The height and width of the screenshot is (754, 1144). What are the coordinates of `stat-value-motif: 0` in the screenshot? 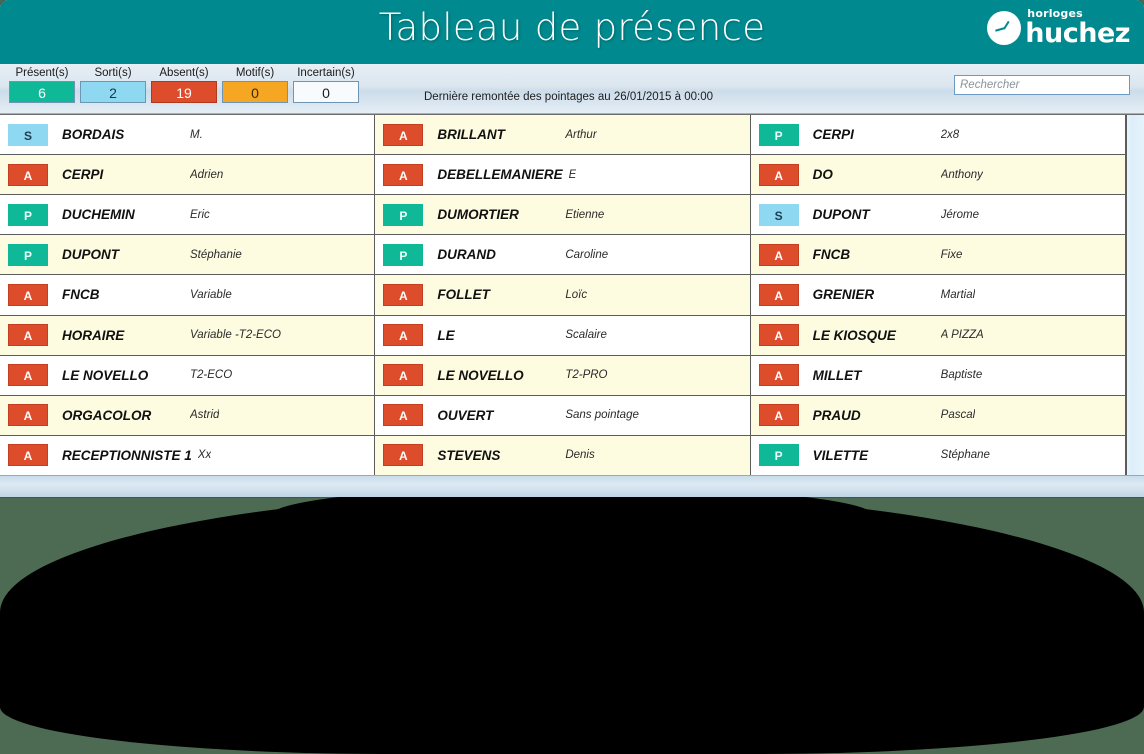 It's located at (255, 92).